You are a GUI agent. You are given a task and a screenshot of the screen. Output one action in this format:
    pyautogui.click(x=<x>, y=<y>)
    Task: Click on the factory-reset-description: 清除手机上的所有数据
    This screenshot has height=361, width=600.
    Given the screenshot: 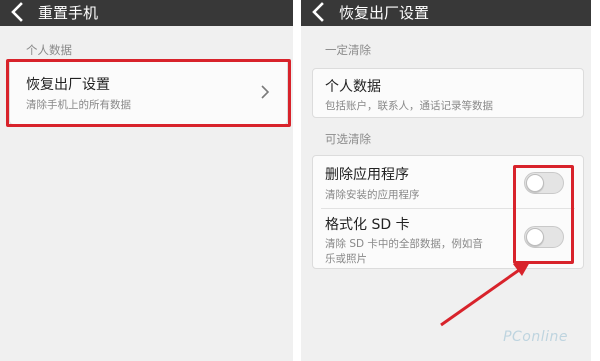 What is the action you would take?
    pyautogui.click(x=78, y=105)
    